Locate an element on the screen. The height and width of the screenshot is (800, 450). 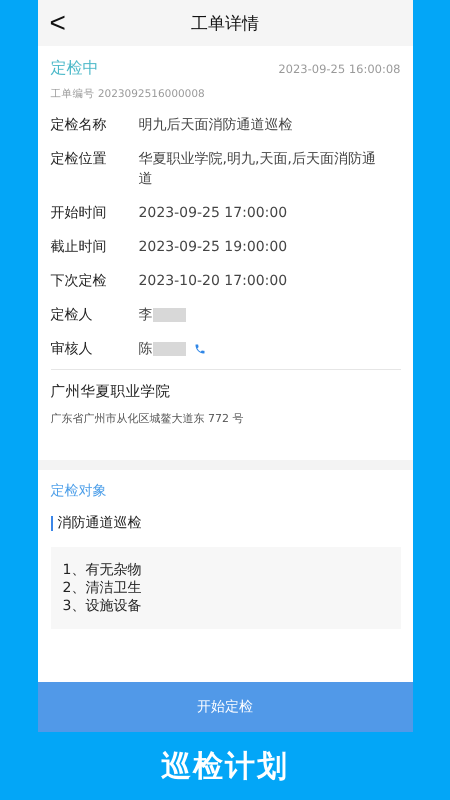
field-label: 开始时间 is located at coordinates (79, 213).